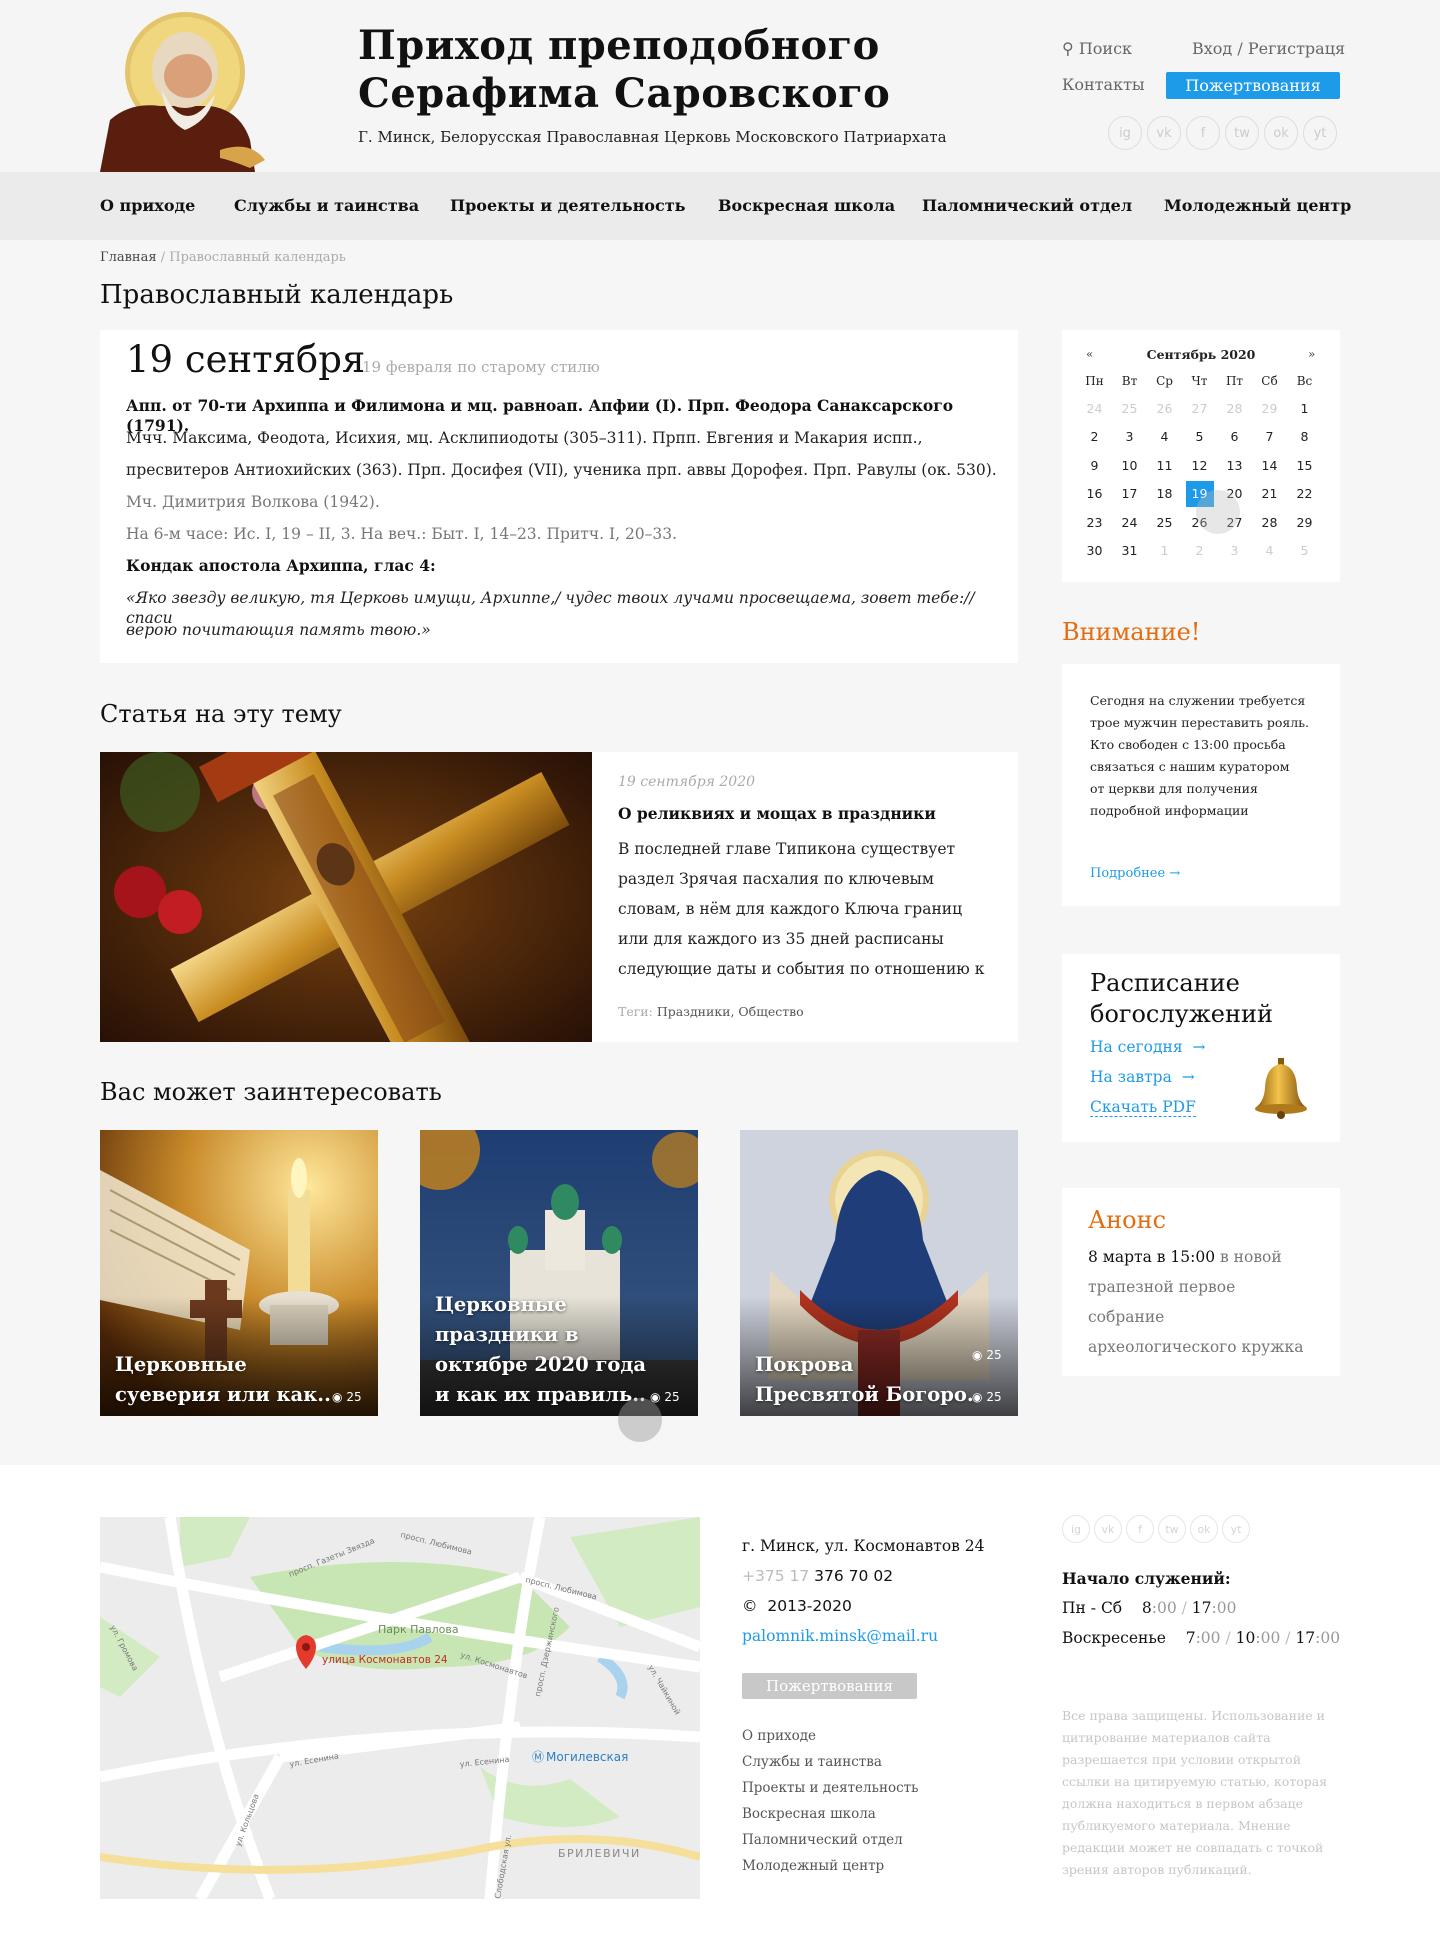  What do you see at coordinates (346, 897) in the screenshot?
I see `article-image` at bounding box center [346, 897].